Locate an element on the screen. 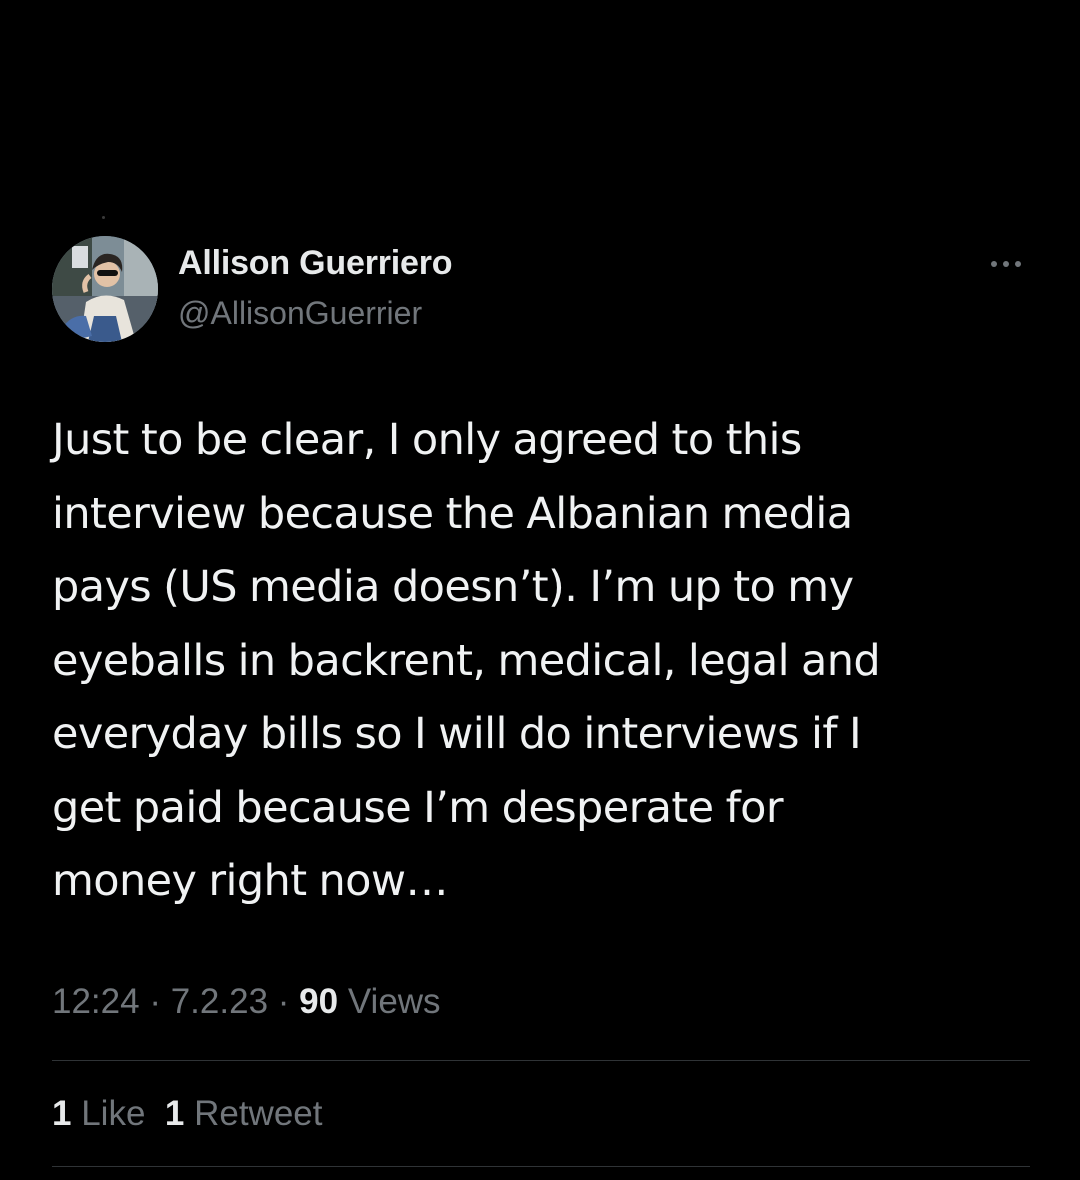 The width and height of the screenshot is (1080, 1180). engagement-stats: 1 Like 1 Retweet is located at coordinates (187, 1114).